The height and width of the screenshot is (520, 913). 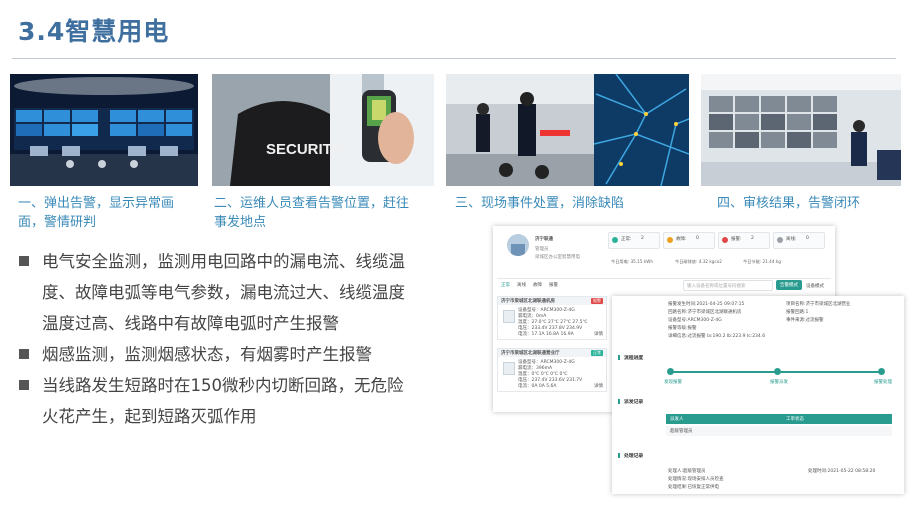 What do you see at coordinates (553, 285) in the screenshot?
I see `filter-tab-alarm: 报警` at bounding box center [553, 285].